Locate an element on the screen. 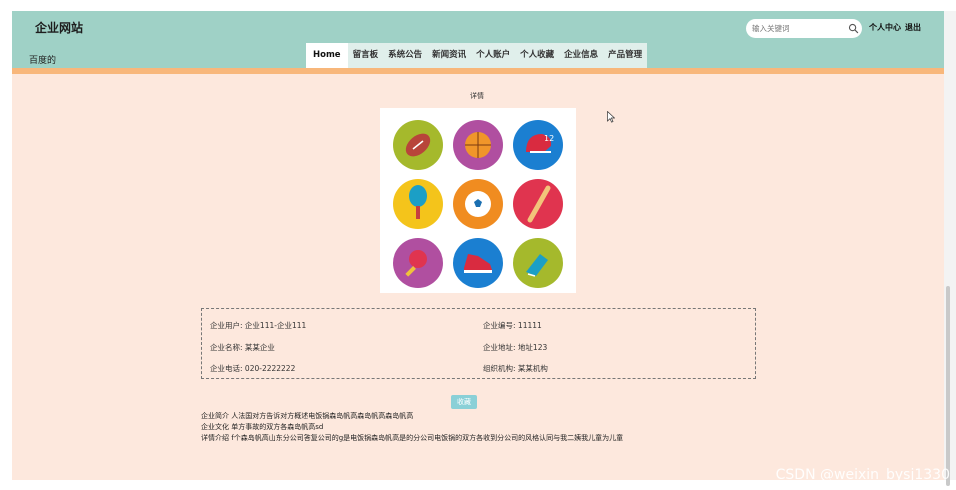  info-enterprise-address: 企业地址: 地址123 is located at coordinates (515, 347).